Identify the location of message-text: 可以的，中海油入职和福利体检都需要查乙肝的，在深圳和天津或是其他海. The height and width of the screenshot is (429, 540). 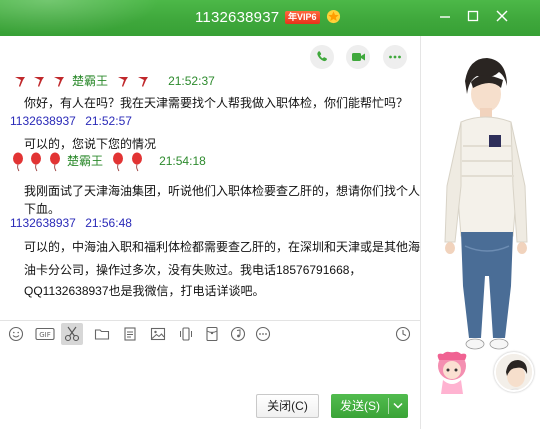
(222, 247).